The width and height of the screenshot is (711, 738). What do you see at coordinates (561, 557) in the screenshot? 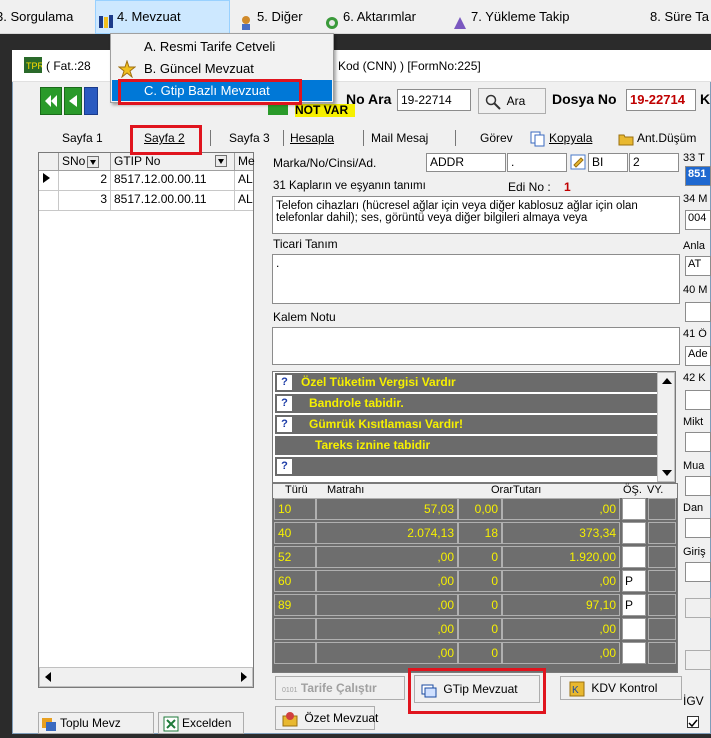
I see `tax-cell-tutar: 1.920,00` at bounding box center [561, 557].